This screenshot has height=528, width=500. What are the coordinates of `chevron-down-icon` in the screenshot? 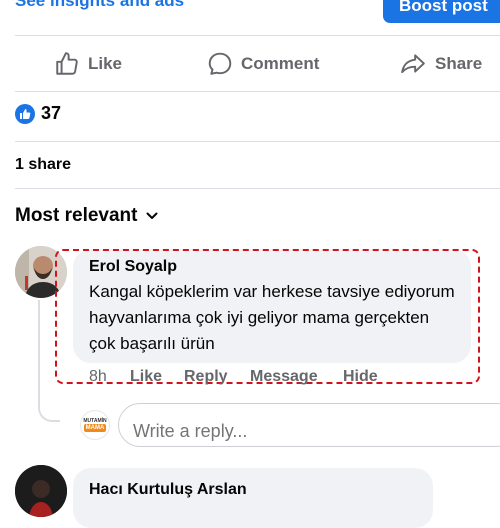 It's located at (152, 215).